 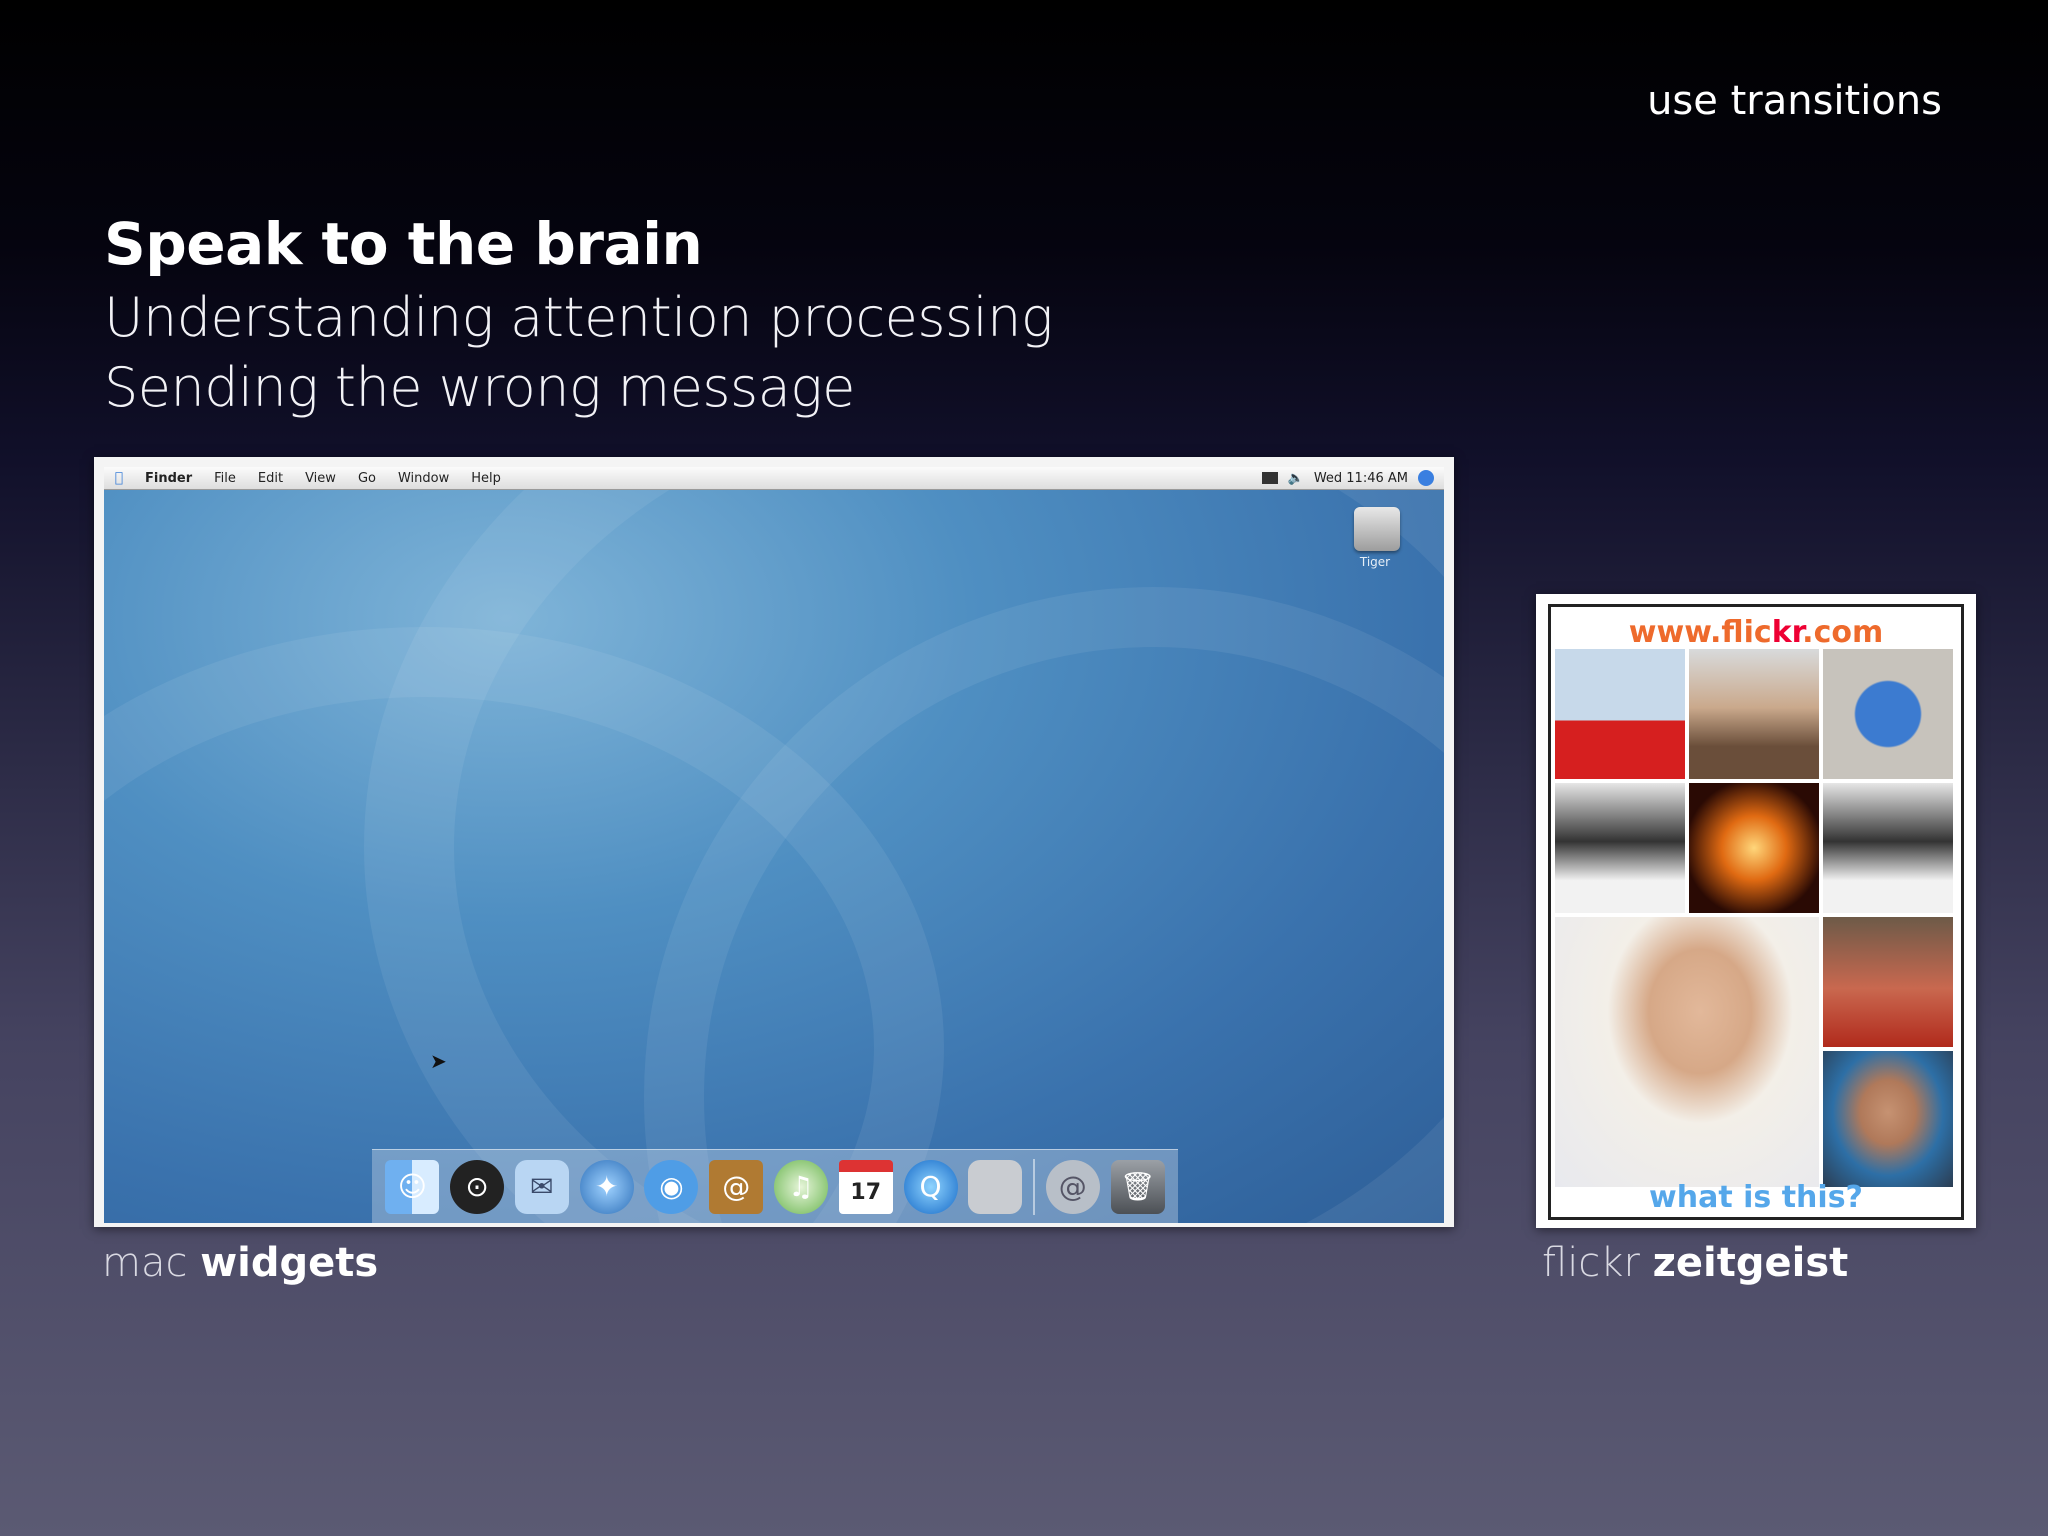 I want to click on finder-icon: ☺, so click(x=412, y=1186).